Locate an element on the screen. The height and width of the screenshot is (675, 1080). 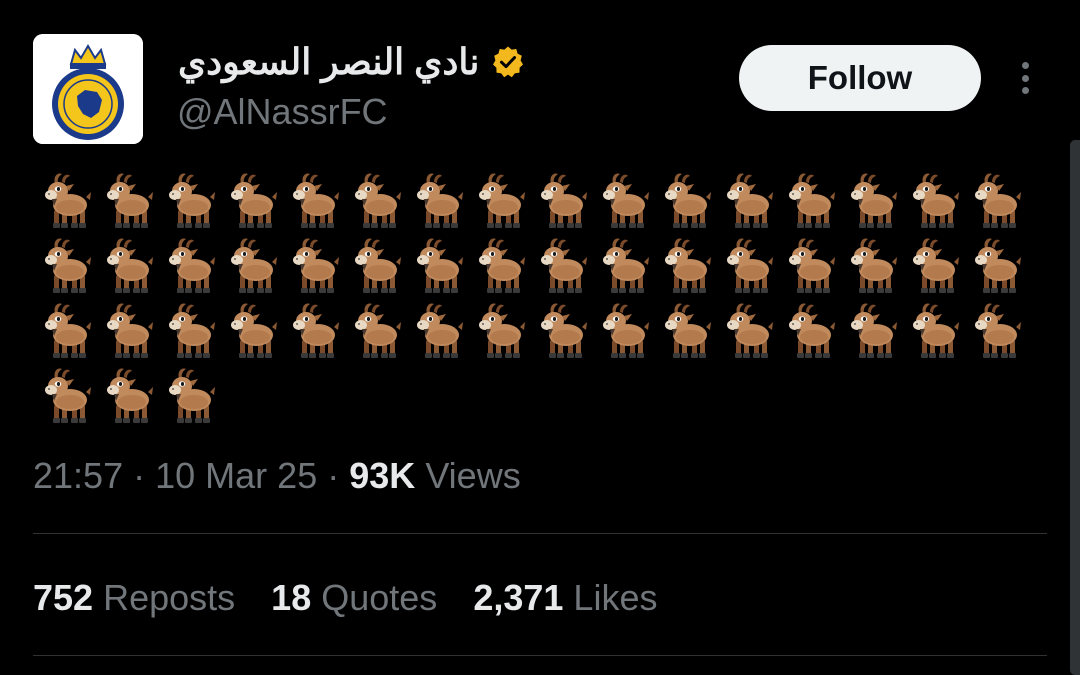
quotes-label: Quotes is located at coordinates (379, 597).